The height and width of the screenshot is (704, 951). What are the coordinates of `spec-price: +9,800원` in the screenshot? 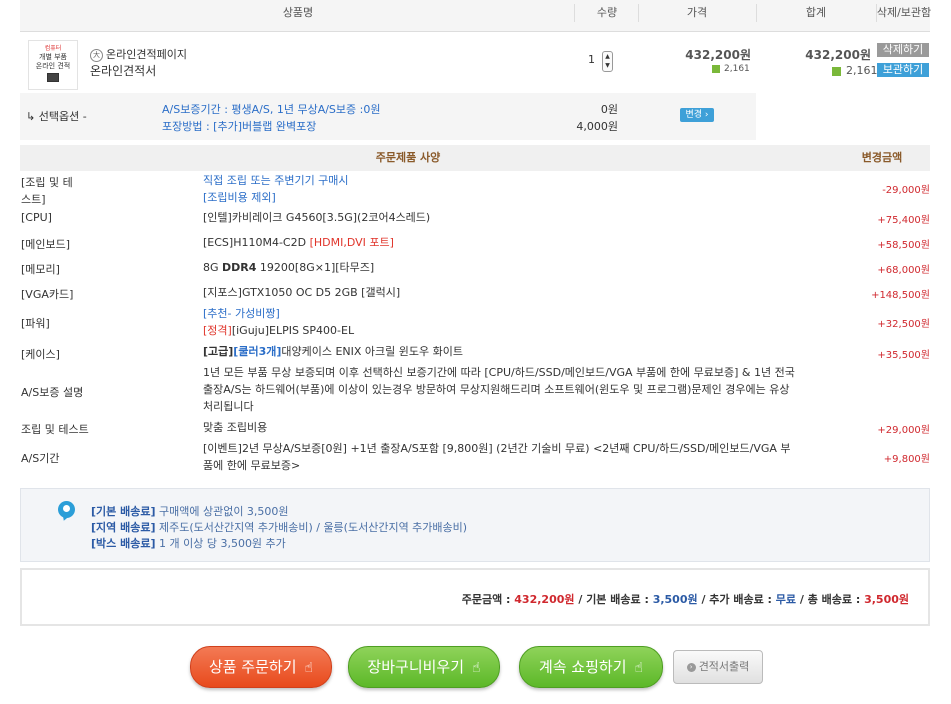 It's located at (906, 459).